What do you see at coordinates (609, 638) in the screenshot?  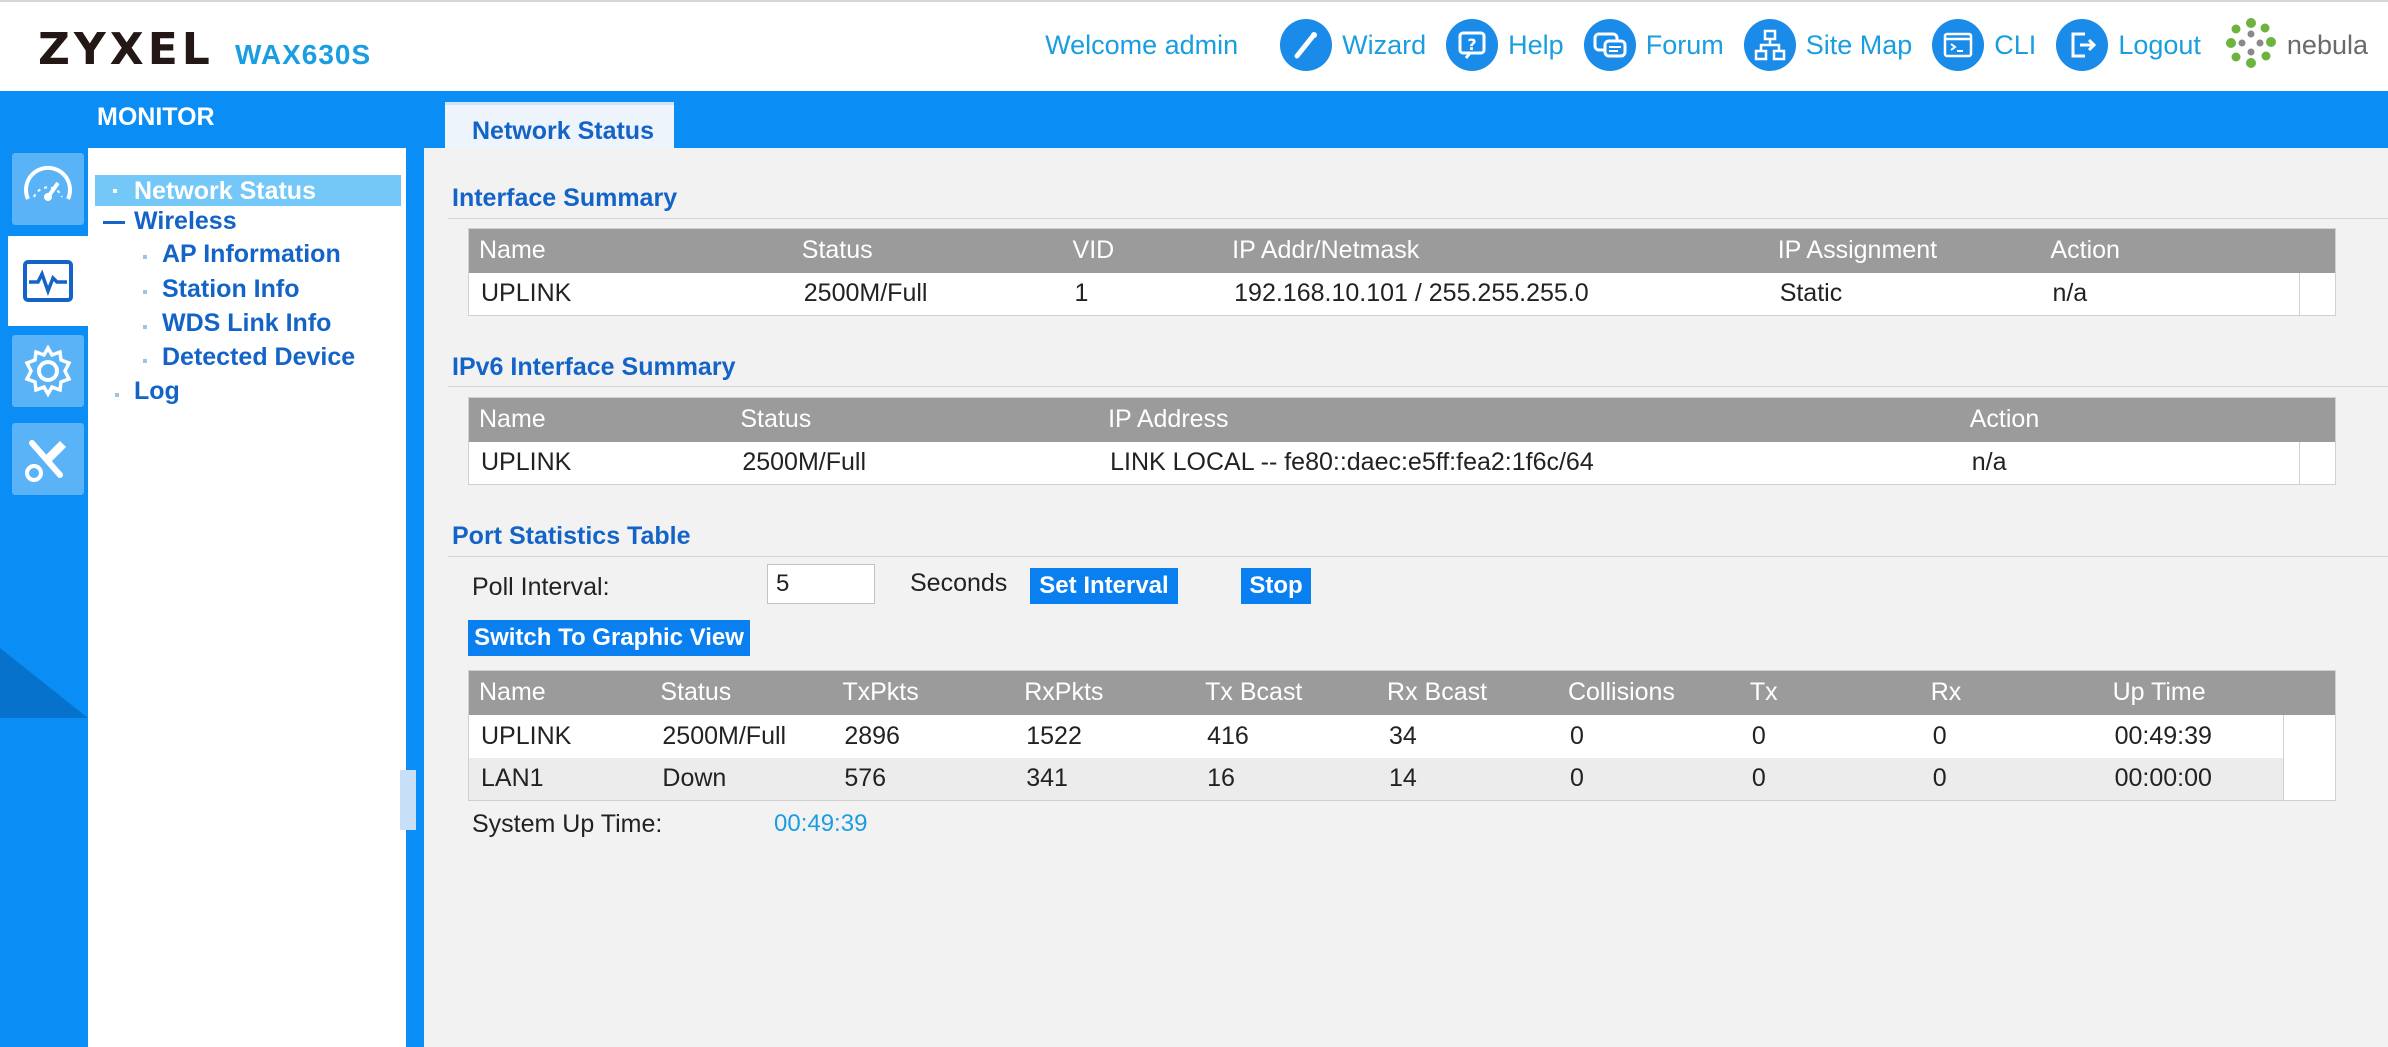 I see `graphic-view-button: Switch To Graphic View` at bounding box center [609, 638].